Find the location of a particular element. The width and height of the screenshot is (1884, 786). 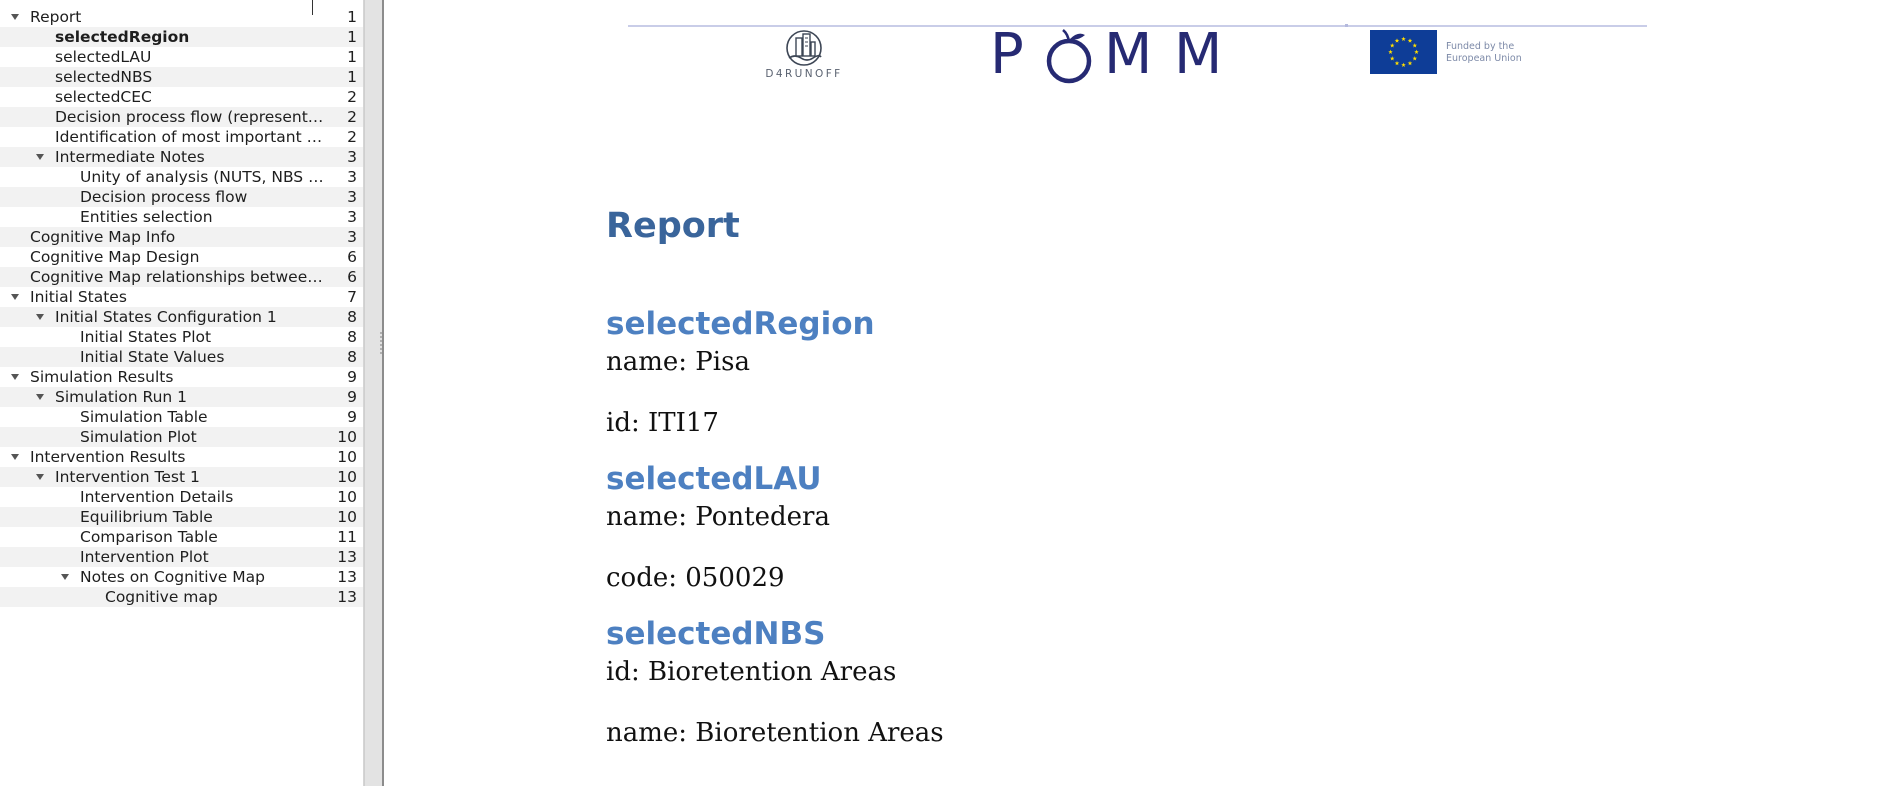

pomm-letter-m2: M is located at coordinates (1198, 54).